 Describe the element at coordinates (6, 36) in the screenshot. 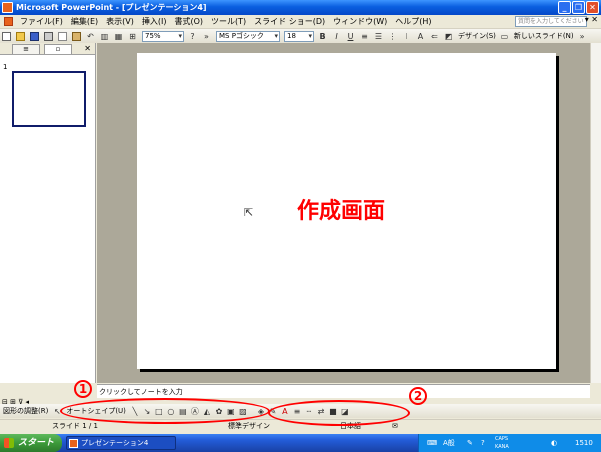

I see `new-document-icon` at that location.